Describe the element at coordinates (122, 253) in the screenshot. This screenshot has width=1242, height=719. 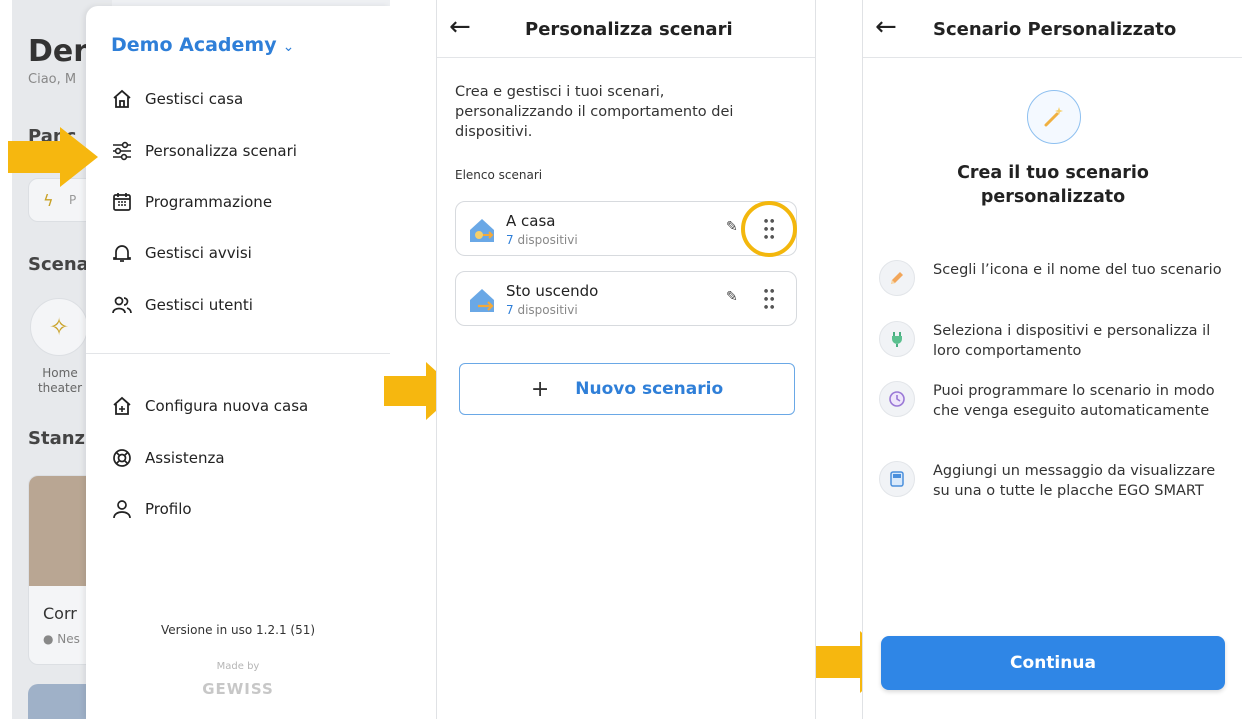
I see `bell-icon` at that location.